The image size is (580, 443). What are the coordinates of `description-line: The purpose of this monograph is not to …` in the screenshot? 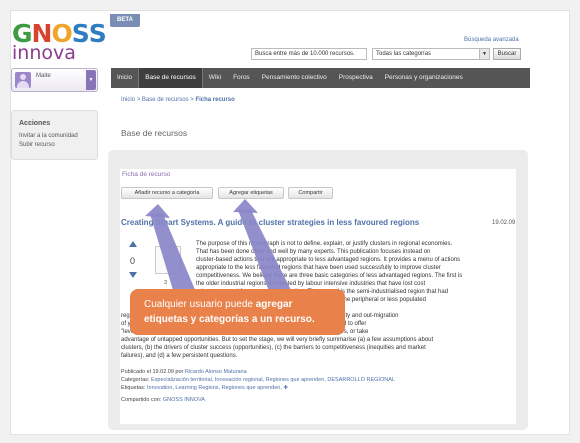 It's located at (324, 244).